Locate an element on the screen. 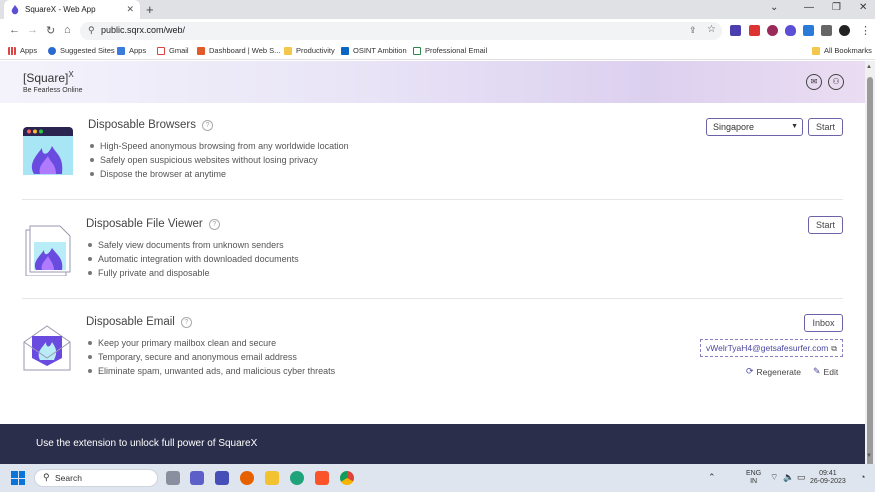 This screenshot has height=492, width=875. extensions-puzzle-icon is located at coordinates (826, 30).